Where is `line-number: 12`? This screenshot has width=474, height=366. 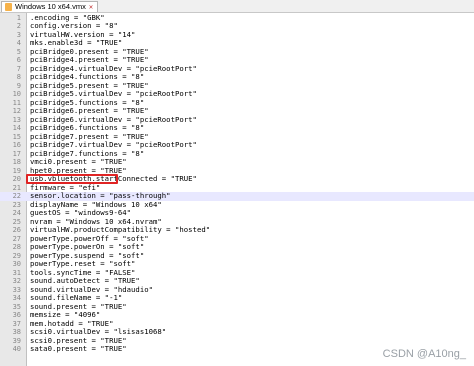 line-number: 12 is located at coordinates (16, 111).